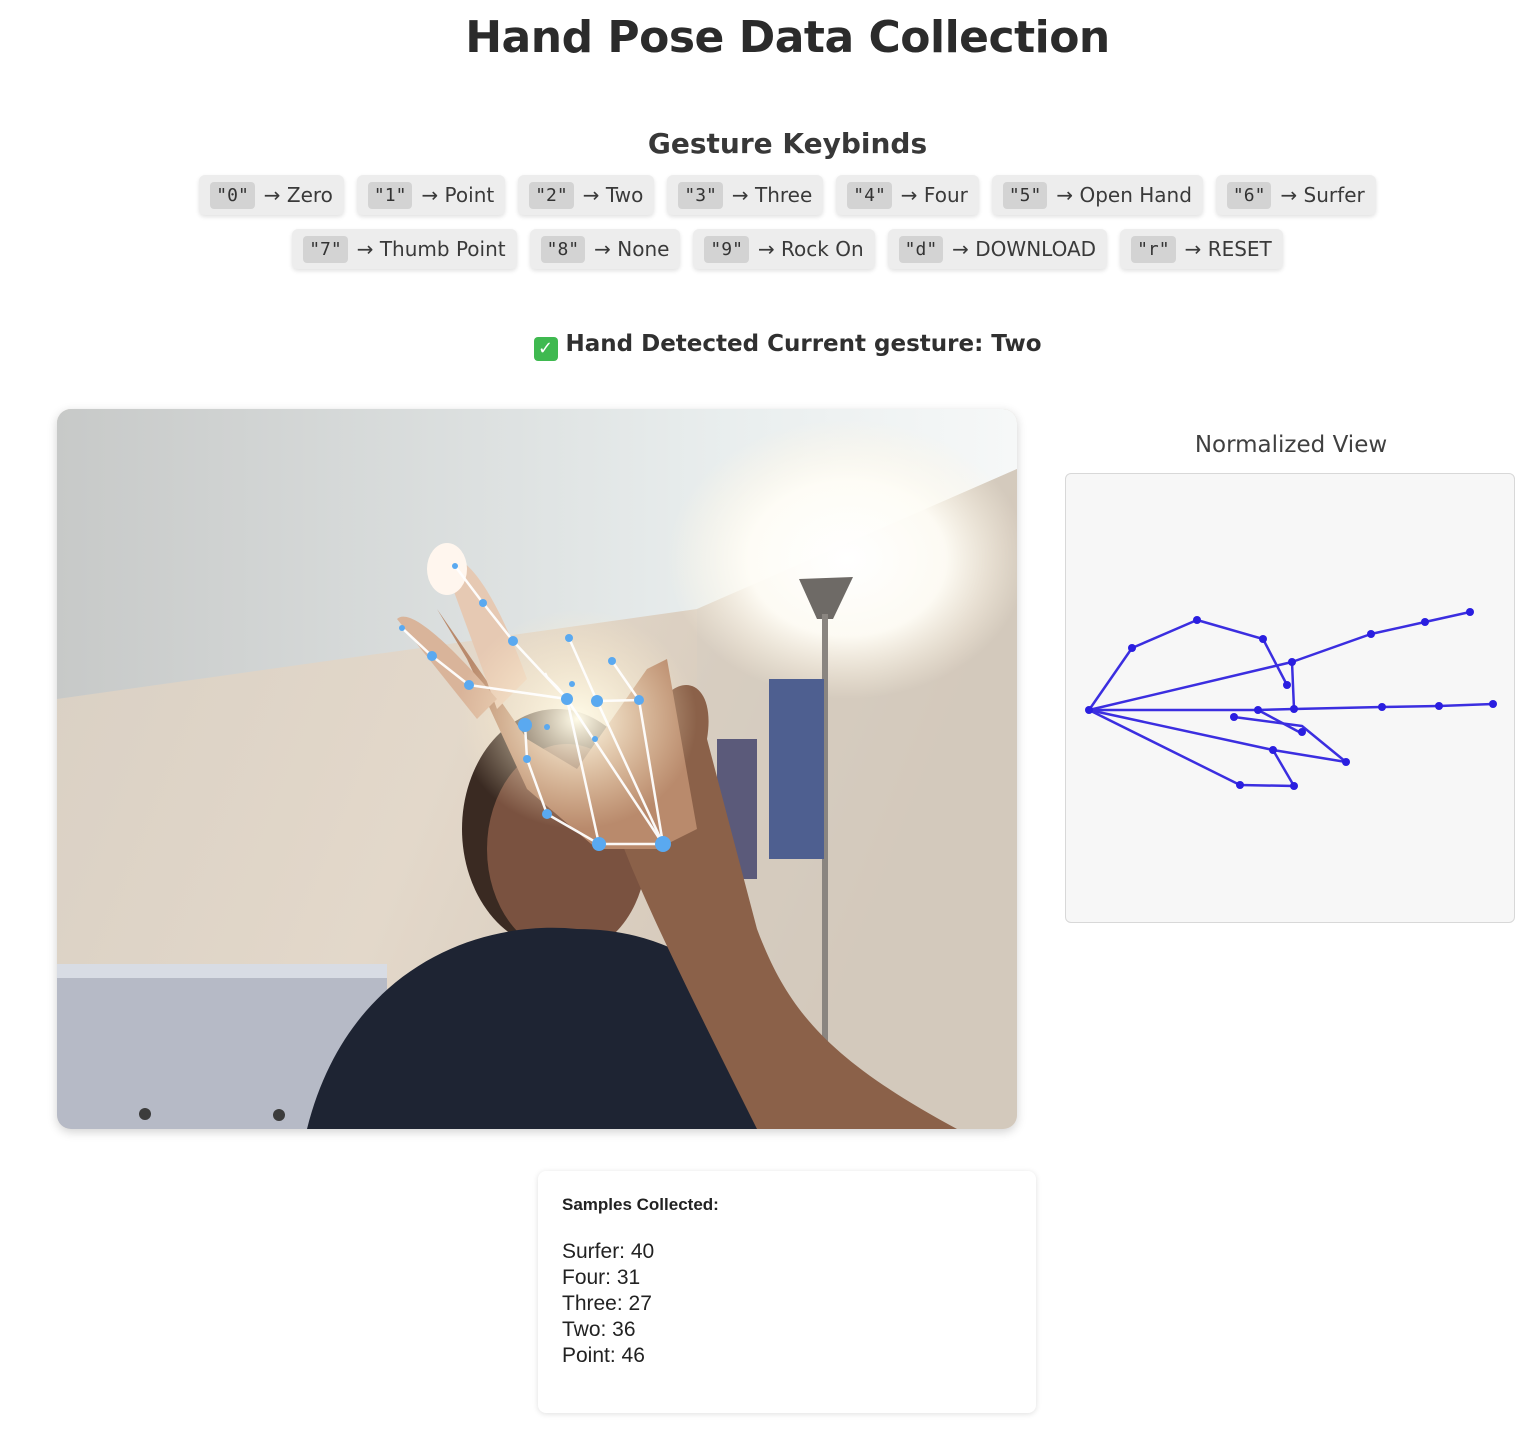 This screenshot has width=1533, height=1435. Describe the element at coordinates (551, 195) in the screenshot. I see `keybind-key: "2"` at that location.